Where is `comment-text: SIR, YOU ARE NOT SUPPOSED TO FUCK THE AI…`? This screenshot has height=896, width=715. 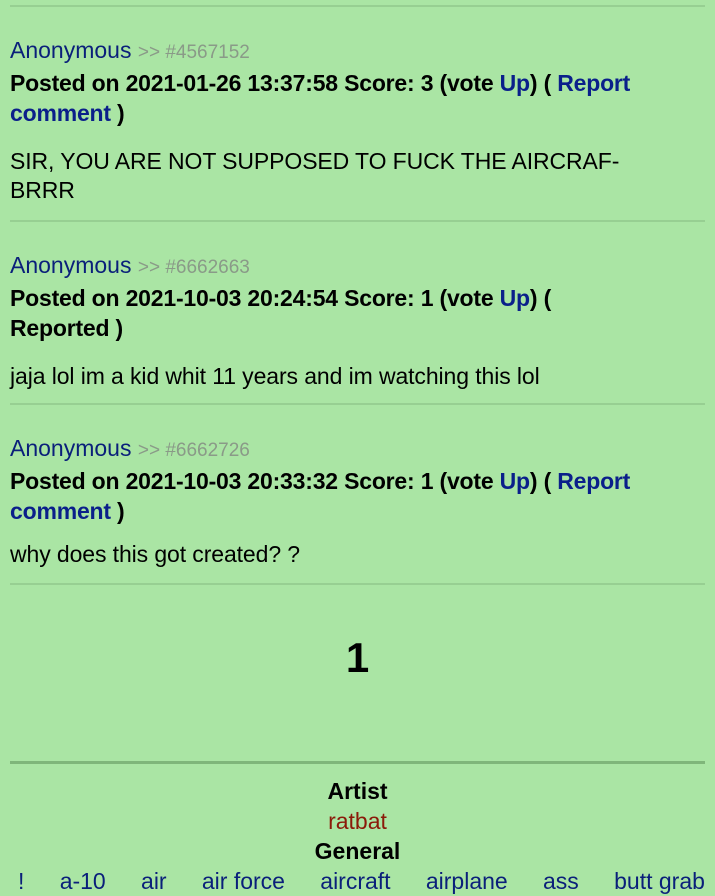
comment-text: SIR, YOU ARE NOT SUPPOSED TO FUCK THE AI… is located at coordinates (315, 175).